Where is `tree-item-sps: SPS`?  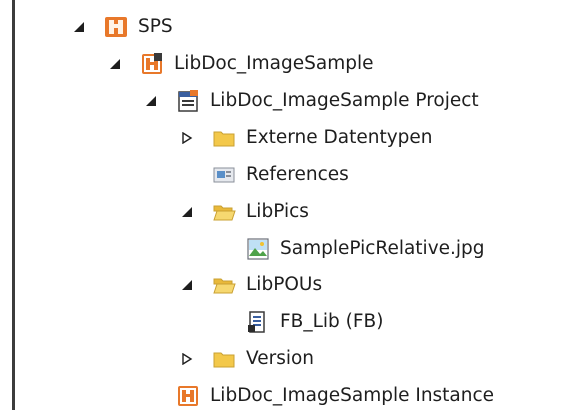 tree-item-sps: SPS is located at coordinates (122, 27).